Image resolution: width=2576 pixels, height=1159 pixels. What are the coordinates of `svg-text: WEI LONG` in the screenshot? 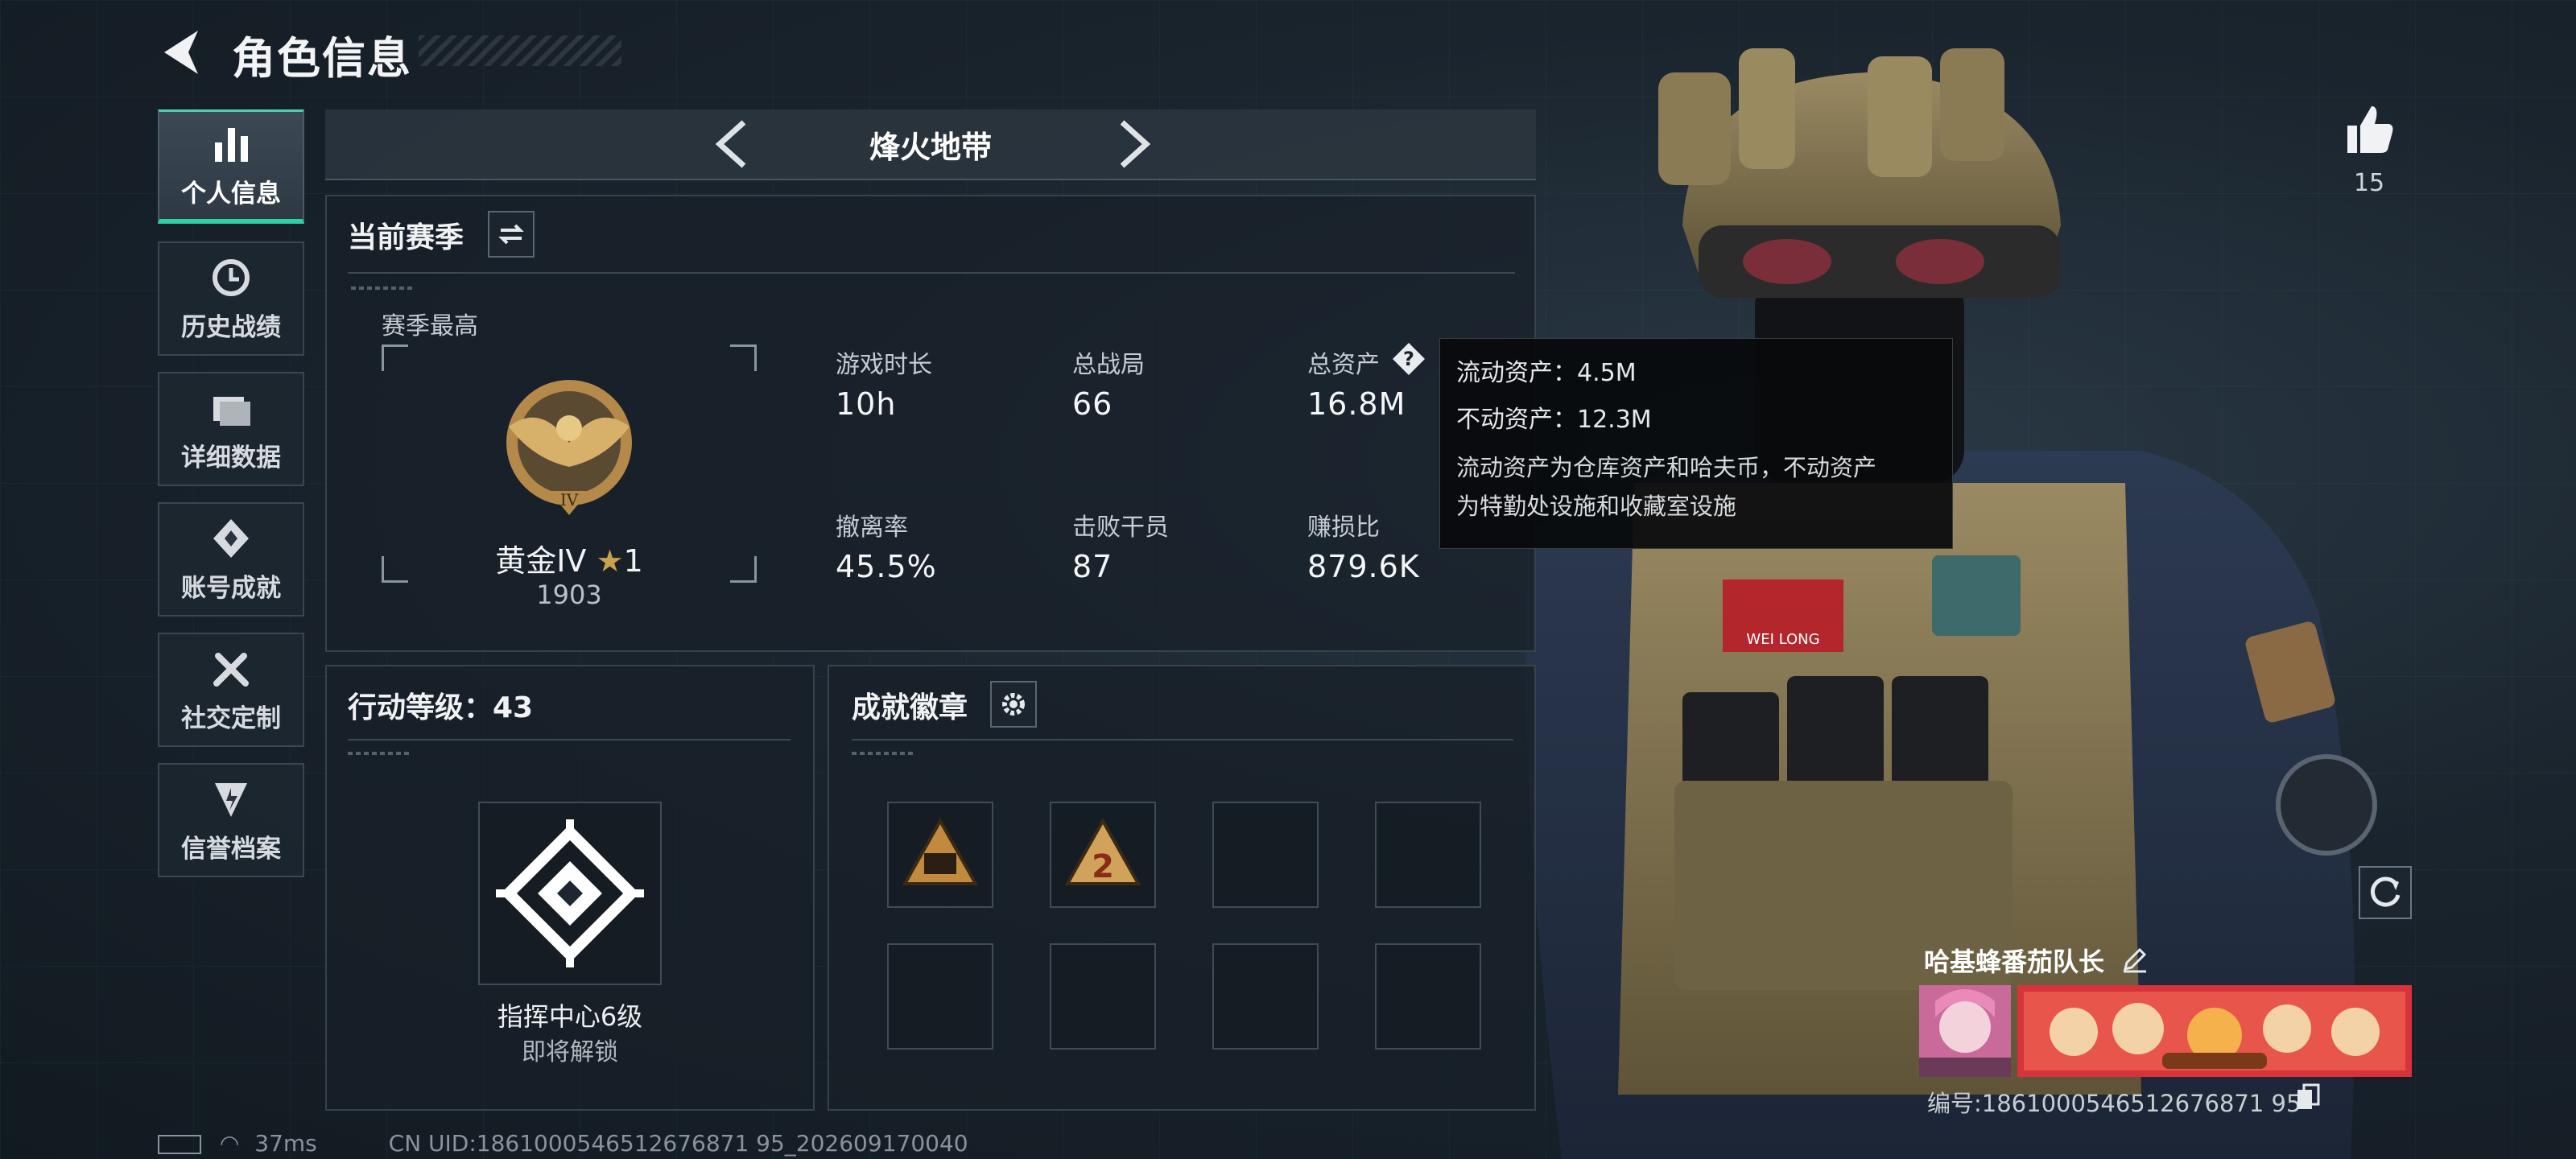 It's located at (1782, 639).